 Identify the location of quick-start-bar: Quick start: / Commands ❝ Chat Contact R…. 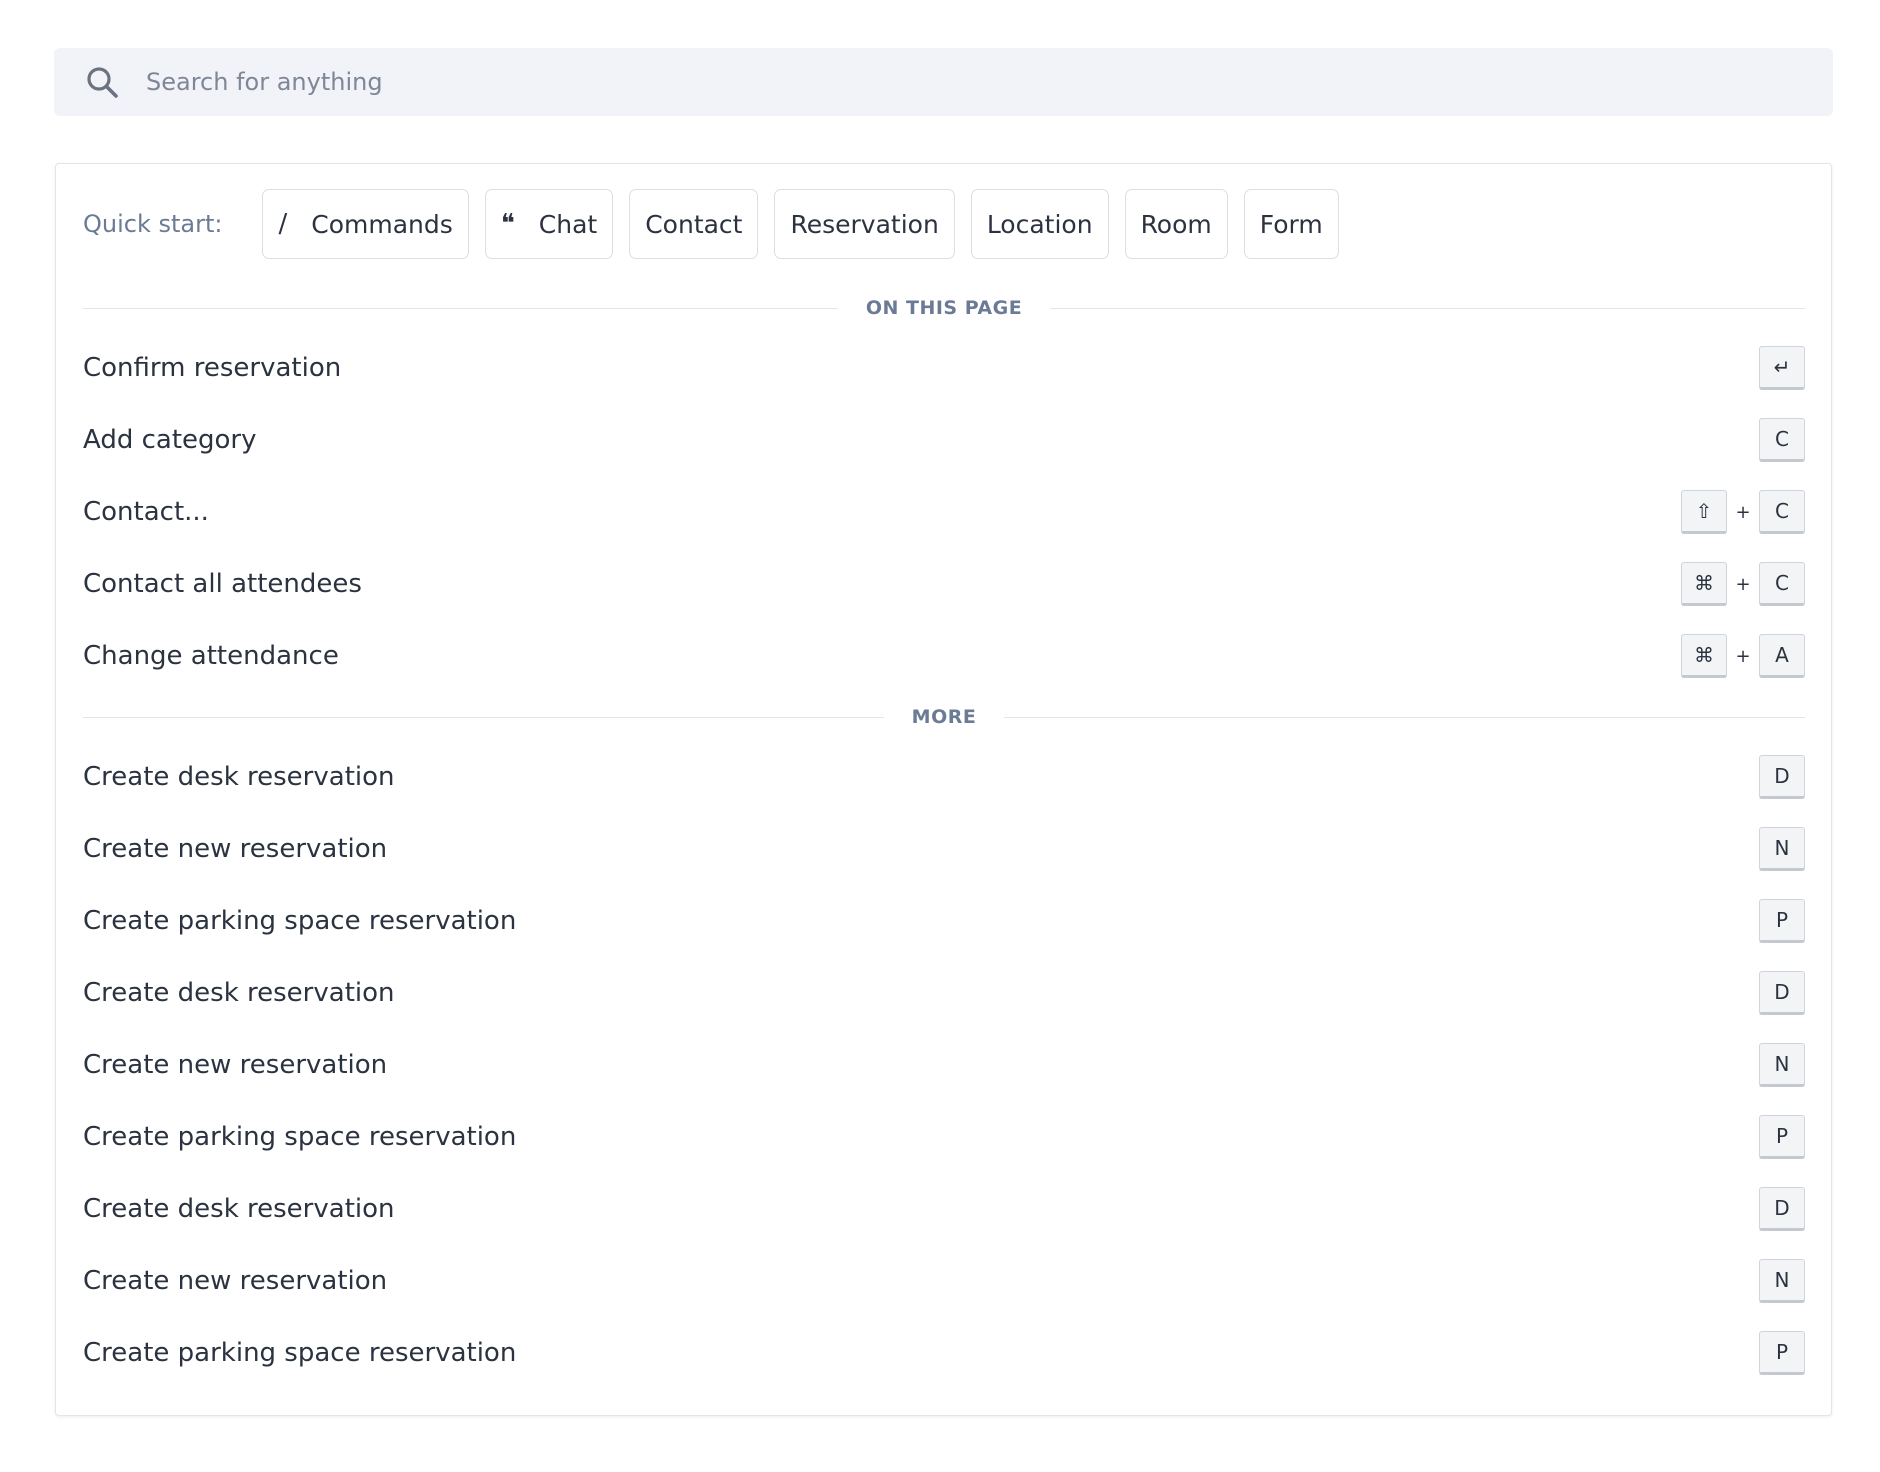
(719, 224).